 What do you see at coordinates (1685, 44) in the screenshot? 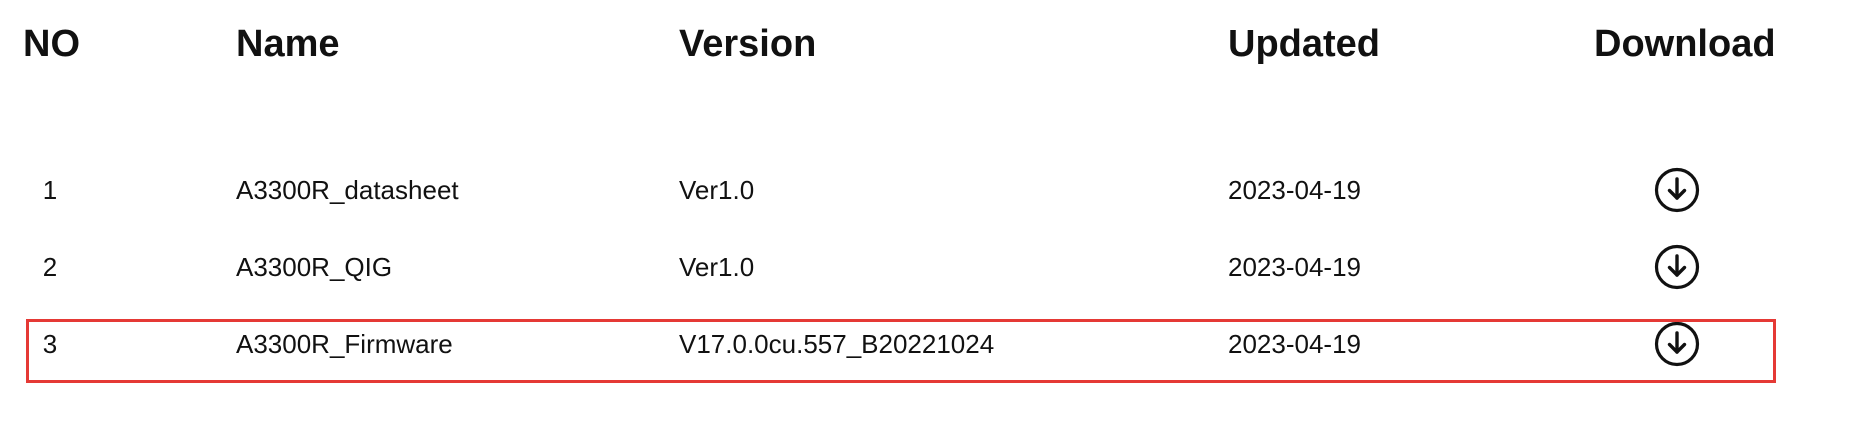
I see `header-download: Download` at bounding box center [1685, 44].